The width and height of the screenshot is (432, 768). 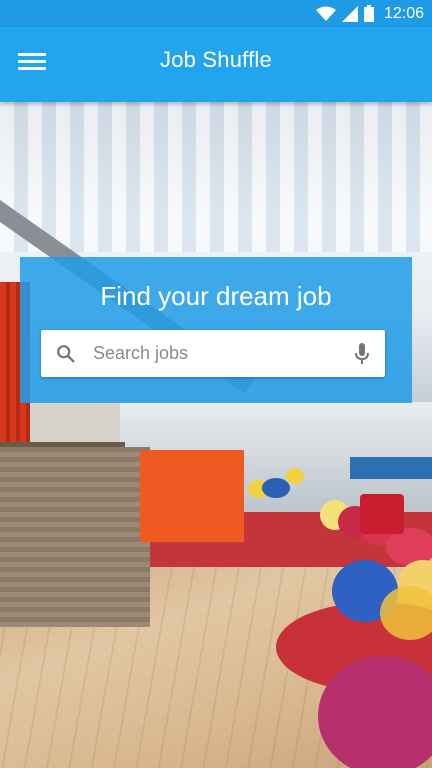 What do you see at coordinates (218, 353) in the screenshot?
I see `search-input` at bounding box center [218, 353].